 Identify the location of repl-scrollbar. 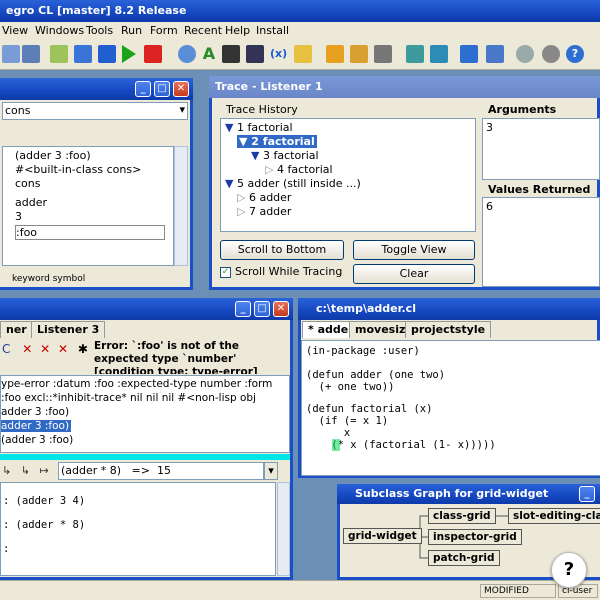
(283, 529).